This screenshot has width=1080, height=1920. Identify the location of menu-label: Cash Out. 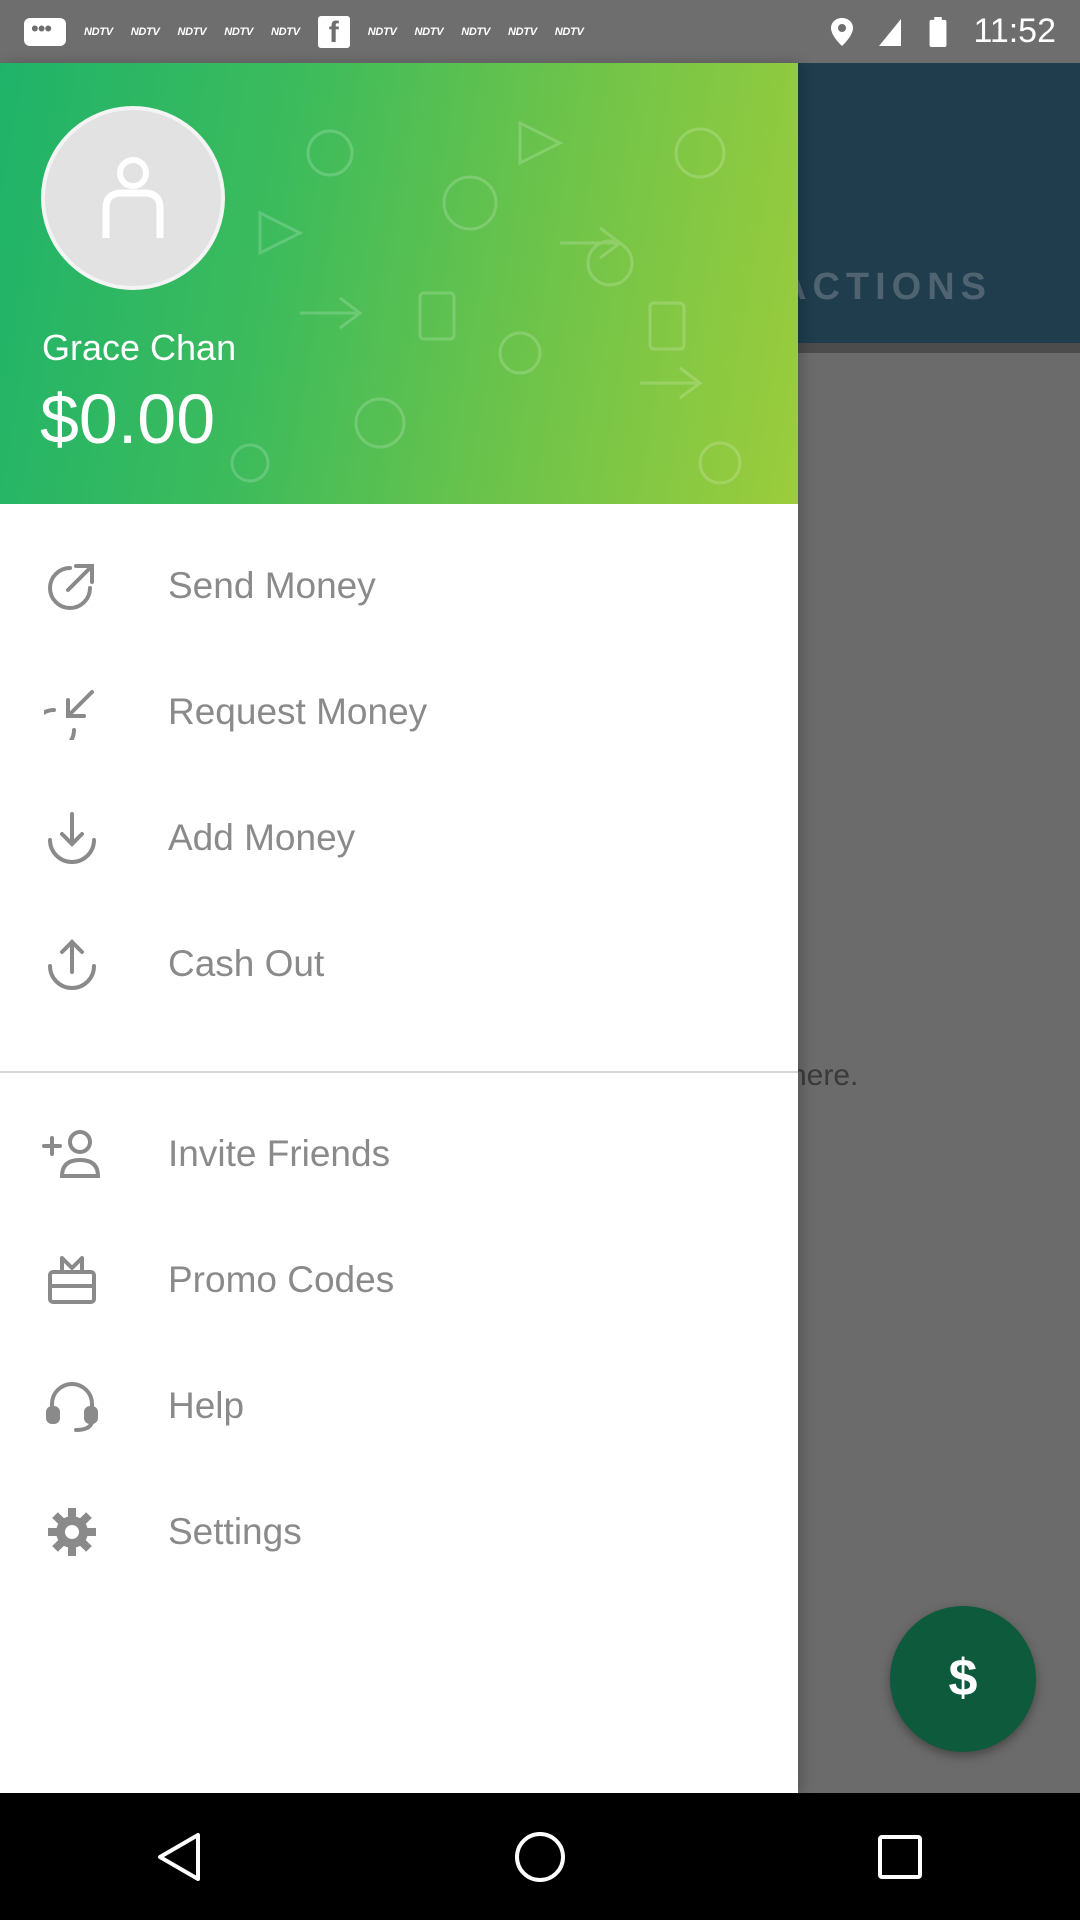
(246, 963).